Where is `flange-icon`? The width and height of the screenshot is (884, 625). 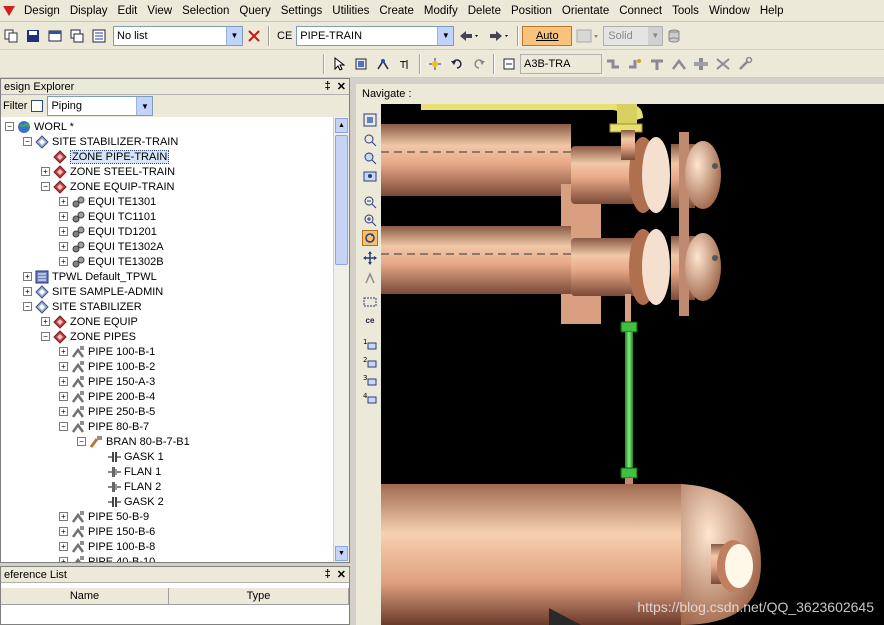 flange-icon is located at coordinates (701, 64).